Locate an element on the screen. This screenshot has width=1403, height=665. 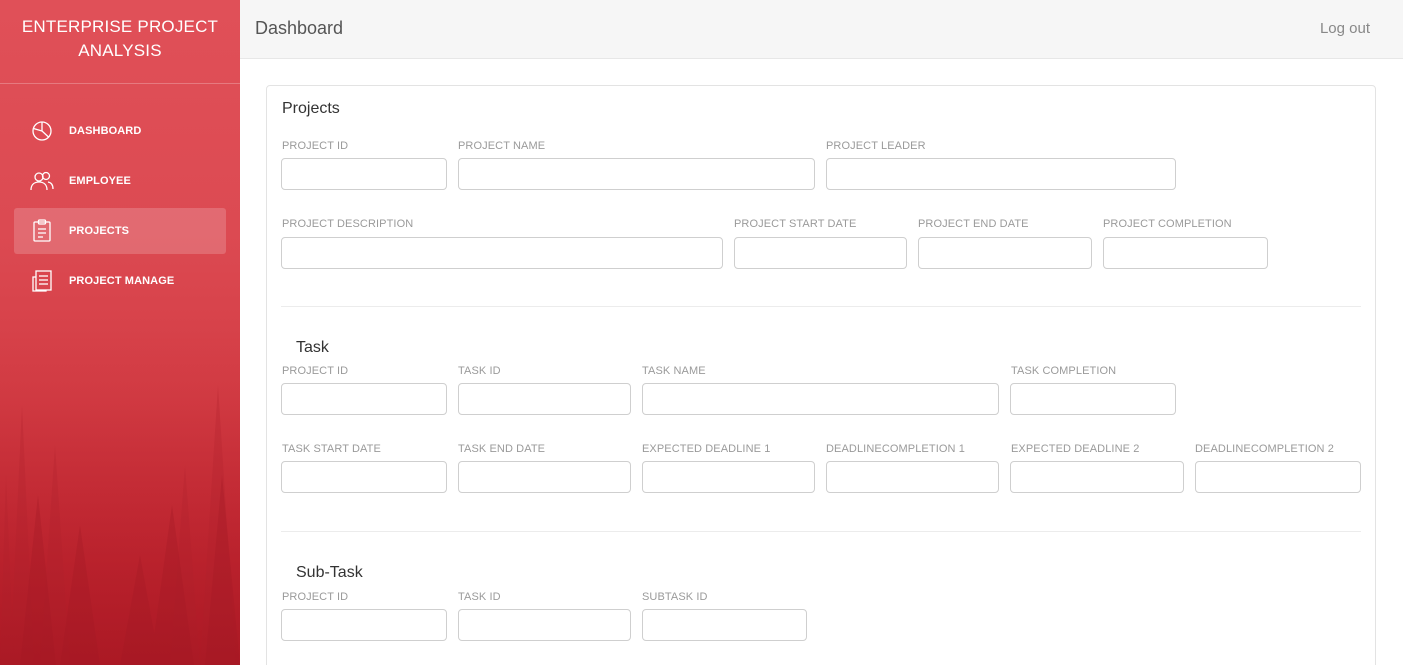
expected-deadline-1-label: EXPECTED DEADLINE 1 is located at coordinates (706, 449).